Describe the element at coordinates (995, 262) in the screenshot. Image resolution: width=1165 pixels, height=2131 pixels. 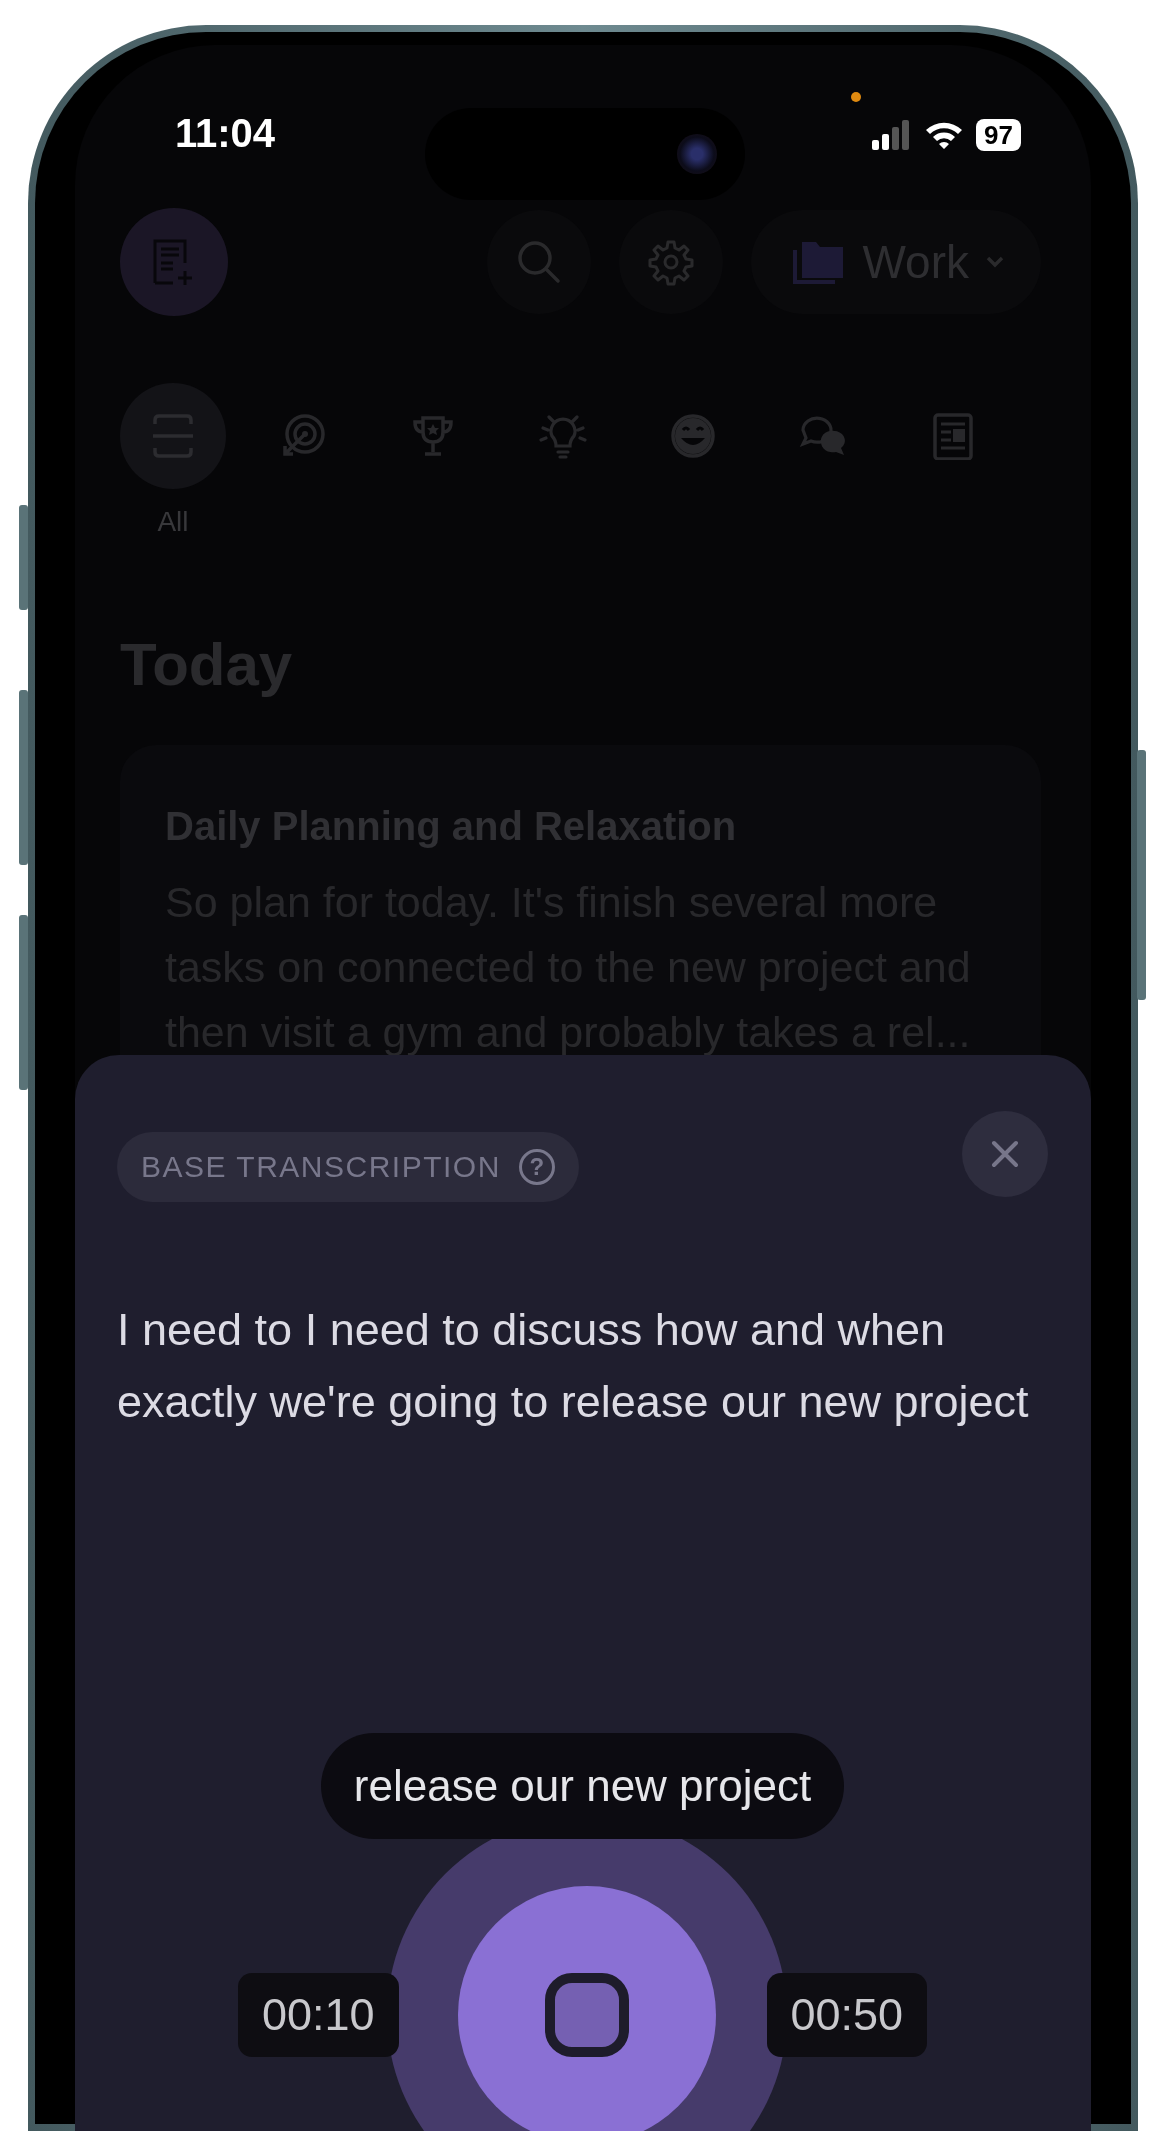
I see `chevron-down-icon` at that location.